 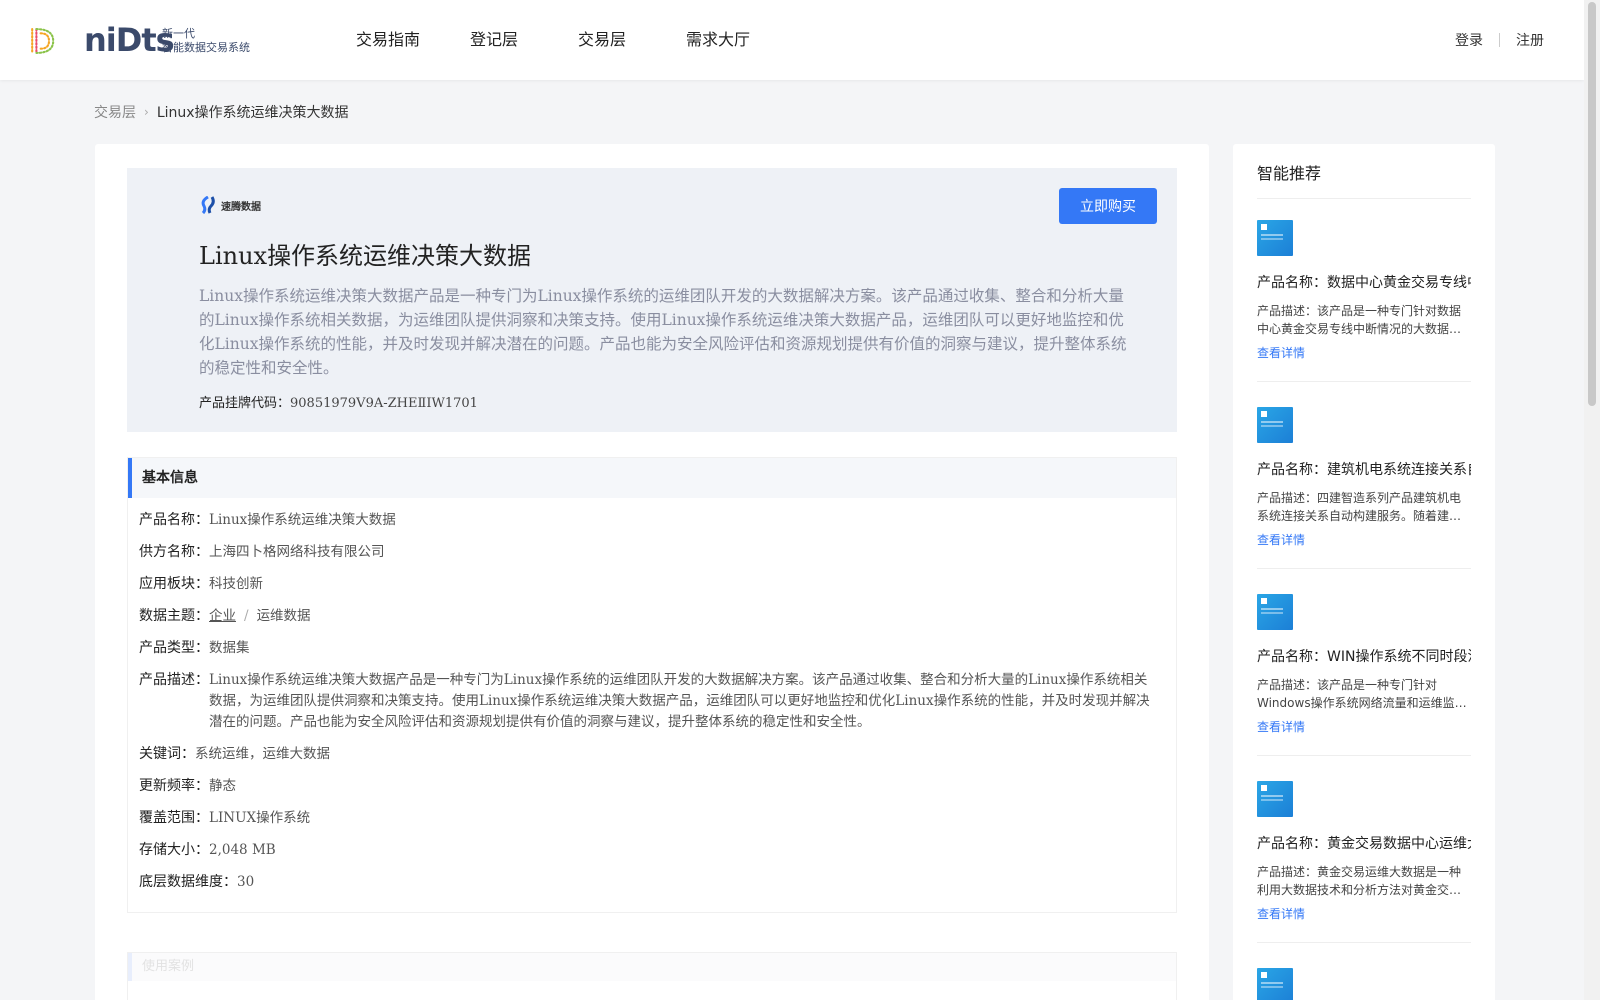 What do you see at coordinates (49, 41) in the screenshot?
I see `nidts-logo-icon` at bounding box center [49, 41].